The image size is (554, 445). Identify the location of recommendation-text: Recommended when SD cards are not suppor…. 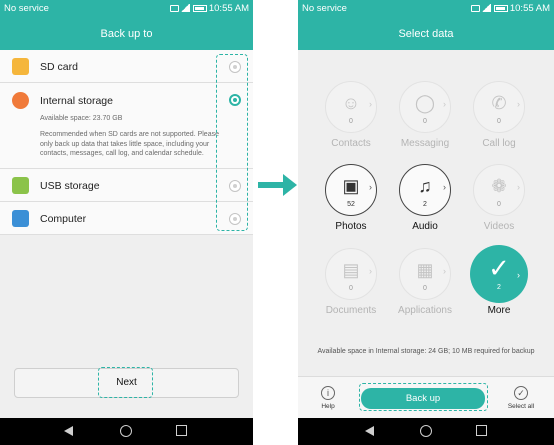
(129, 144).